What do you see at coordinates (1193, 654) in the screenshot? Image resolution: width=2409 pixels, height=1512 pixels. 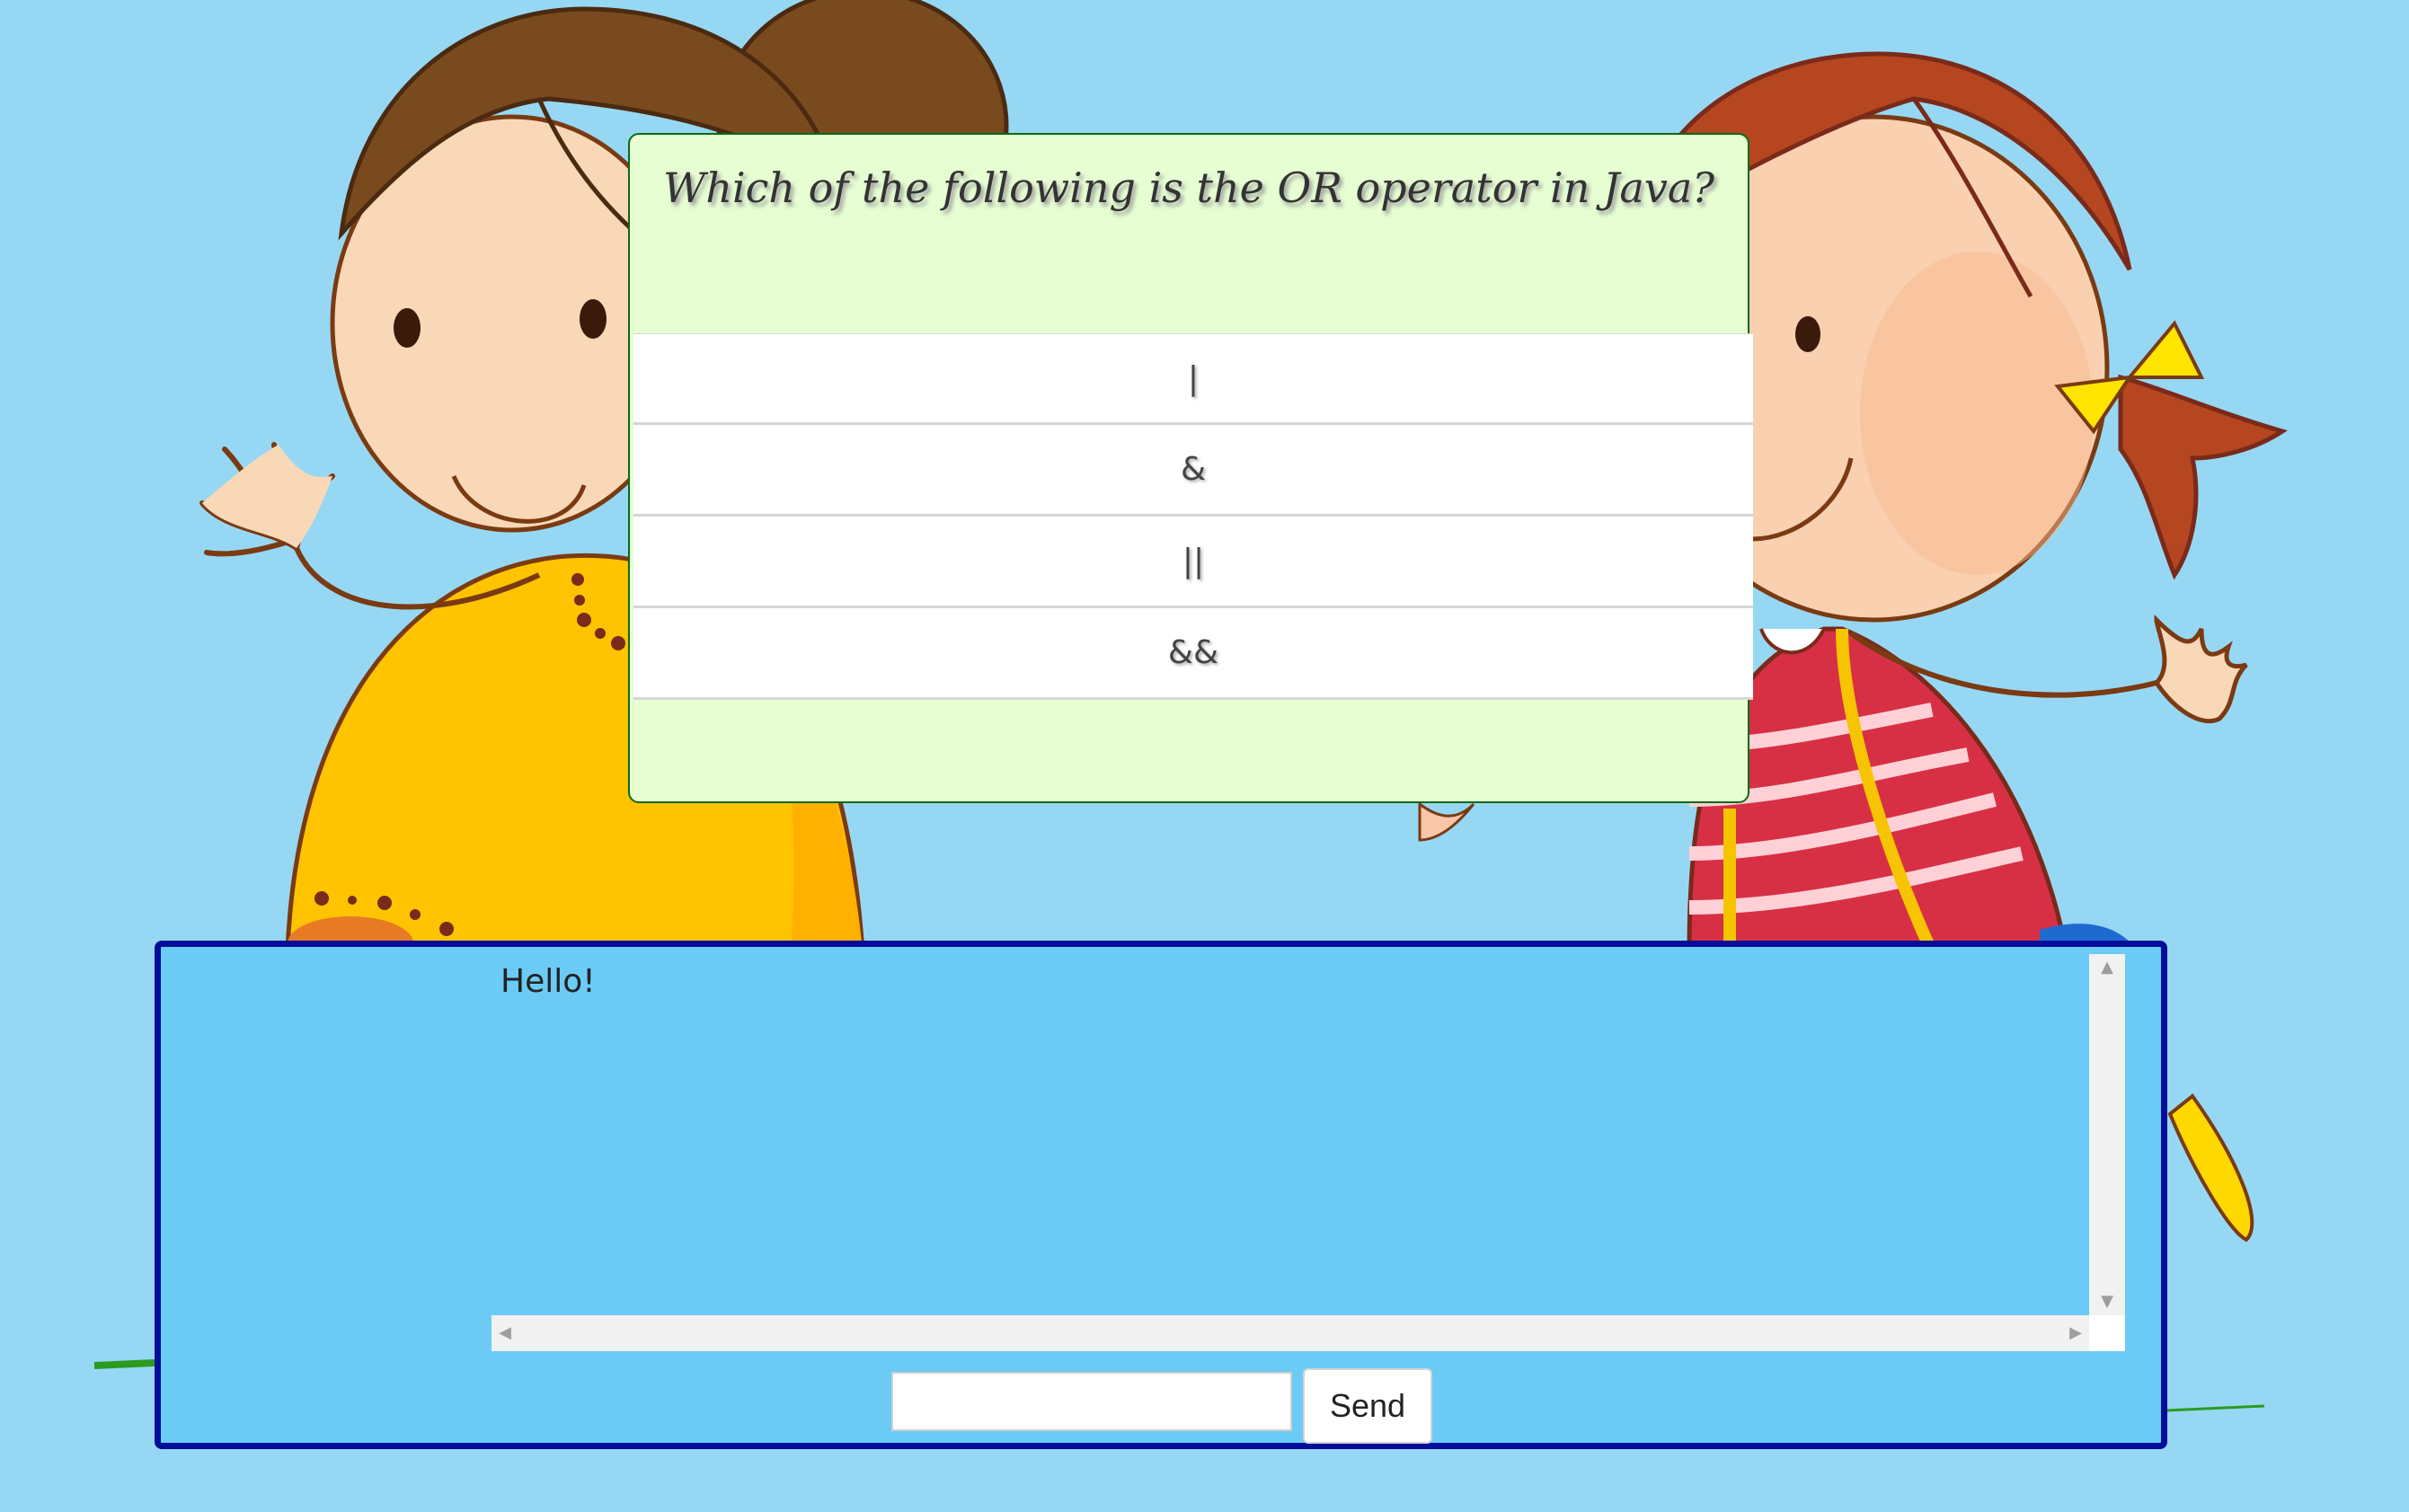 I see `answer-option: &&` at bounding box center [1193, 654].